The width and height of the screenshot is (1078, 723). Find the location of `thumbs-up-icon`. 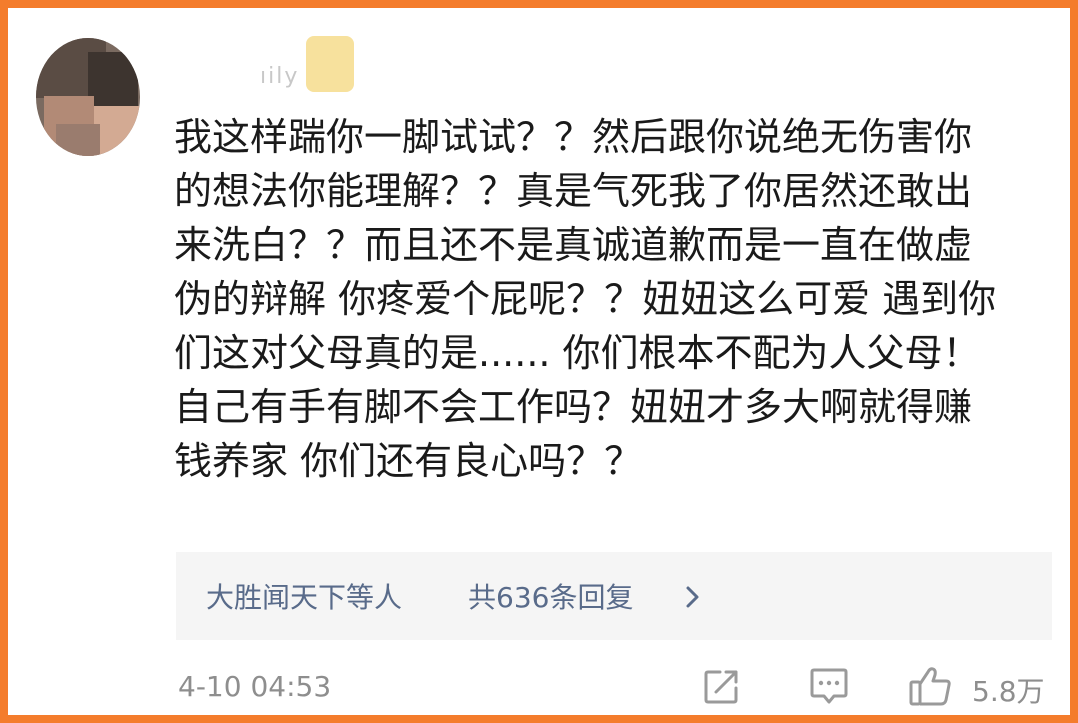

thumbs-up-icon is located at coordinates (931, 686).